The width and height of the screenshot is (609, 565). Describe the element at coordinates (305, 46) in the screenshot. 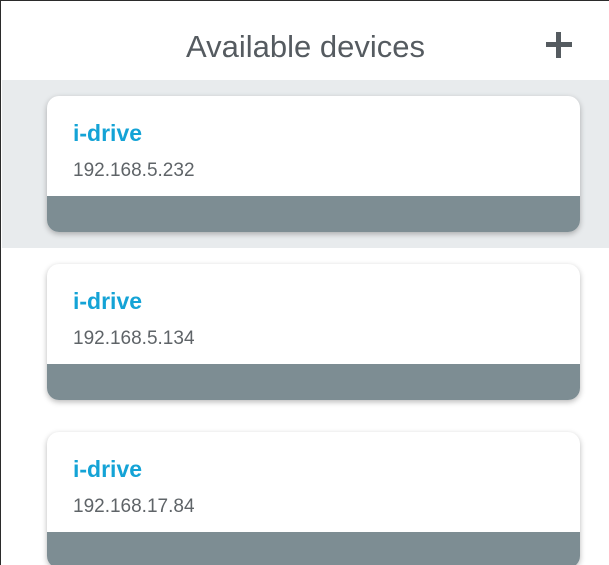

I see `page-title: Available devices` at that location.